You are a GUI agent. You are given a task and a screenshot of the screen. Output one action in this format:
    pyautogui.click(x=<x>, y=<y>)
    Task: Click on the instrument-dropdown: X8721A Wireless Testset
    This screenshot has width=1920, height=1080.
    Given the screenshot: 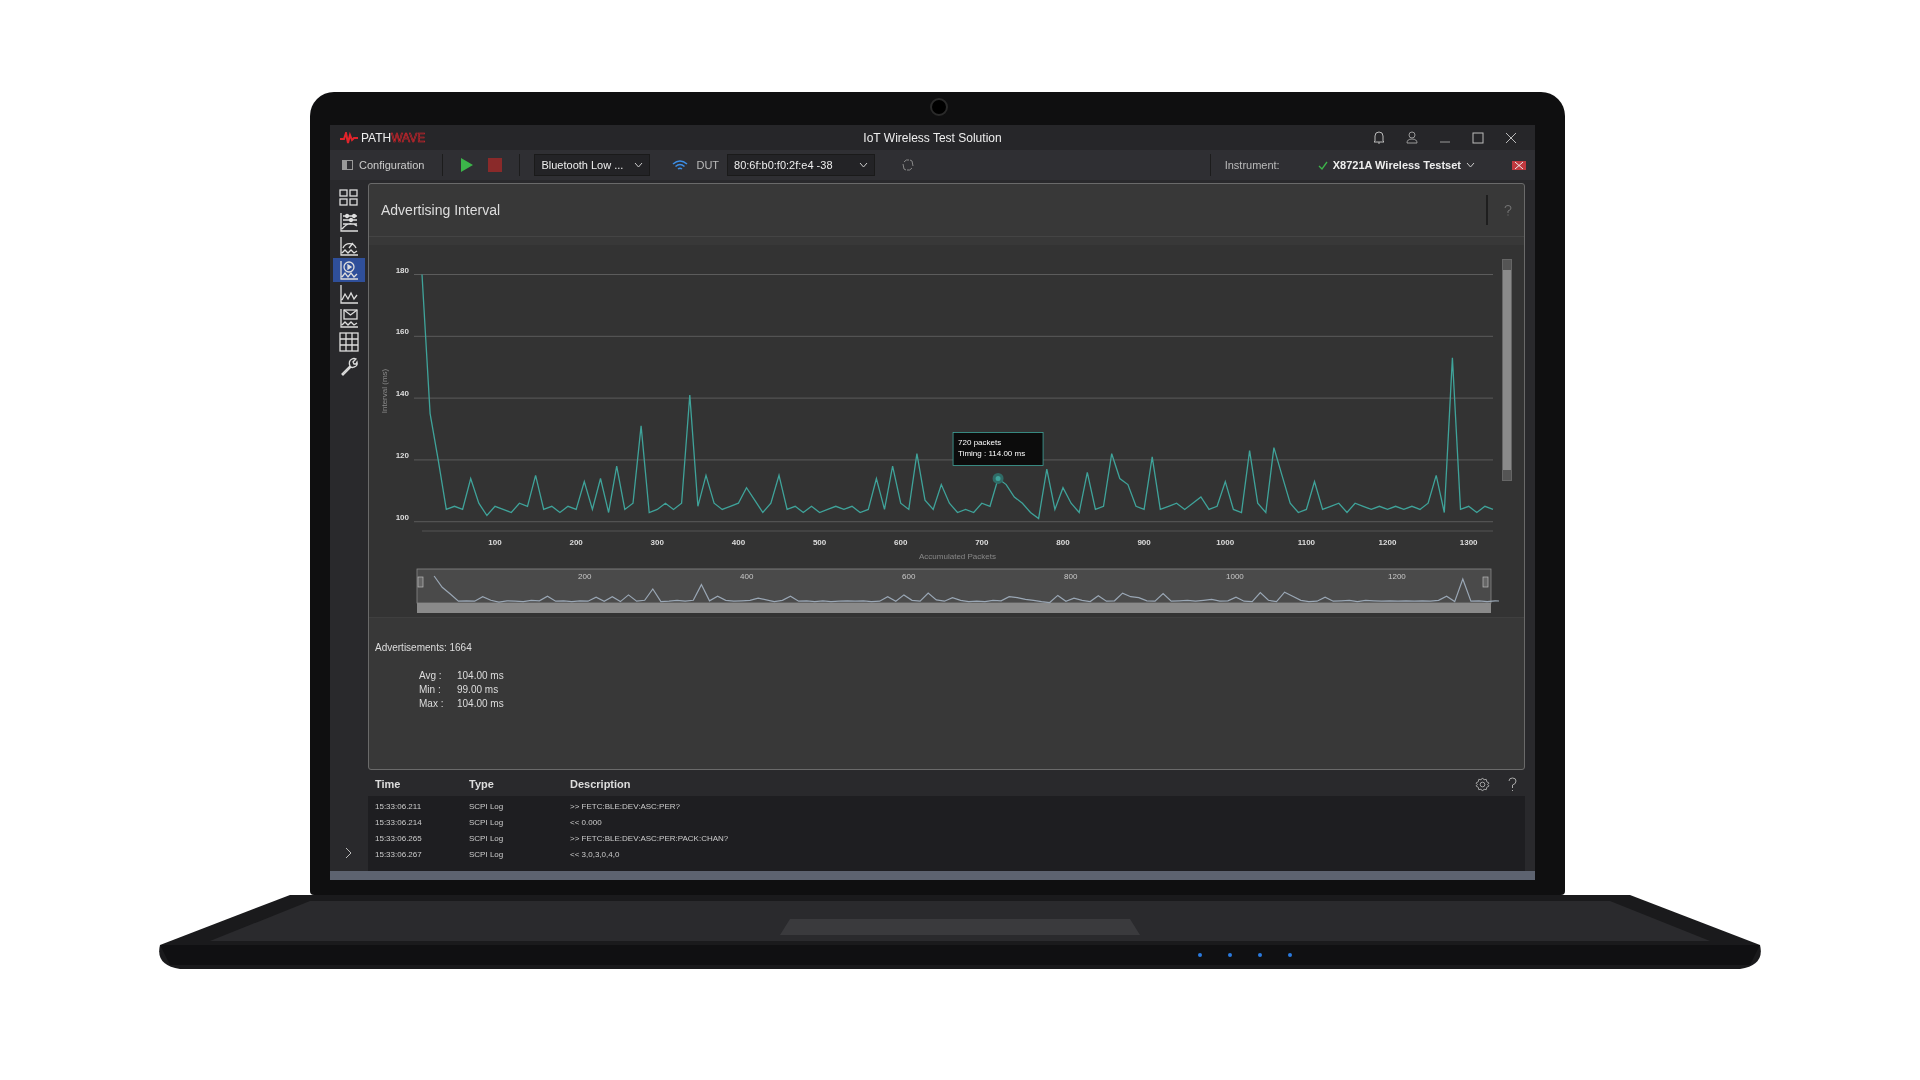 What is the action you would take?
    pyautogui.click(x=1396, y=165)
    